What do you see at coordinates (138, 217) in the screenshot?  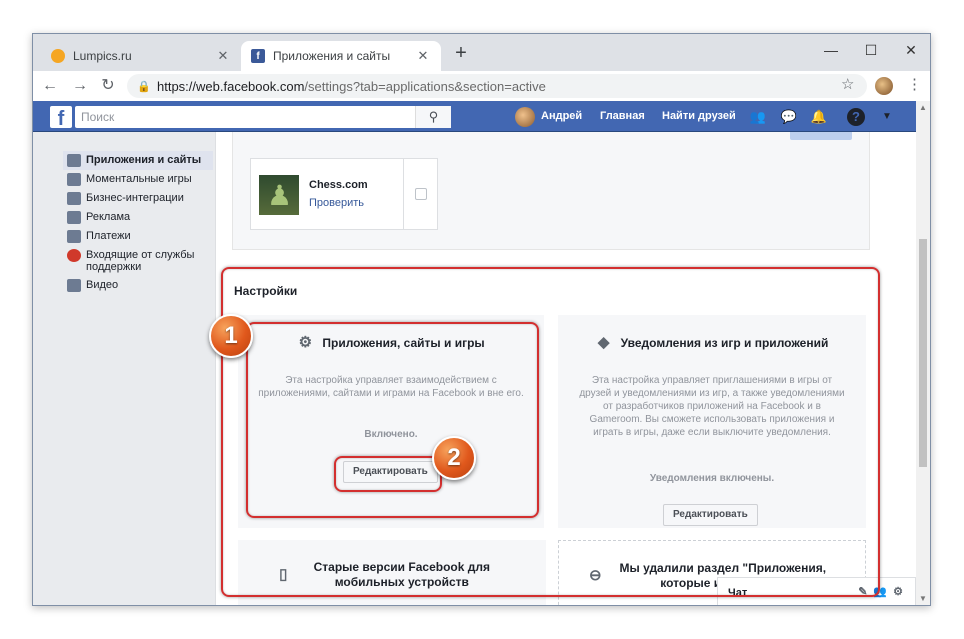 I see `sidebar-item-ads: Реклама` at bounding box center [138, 217].